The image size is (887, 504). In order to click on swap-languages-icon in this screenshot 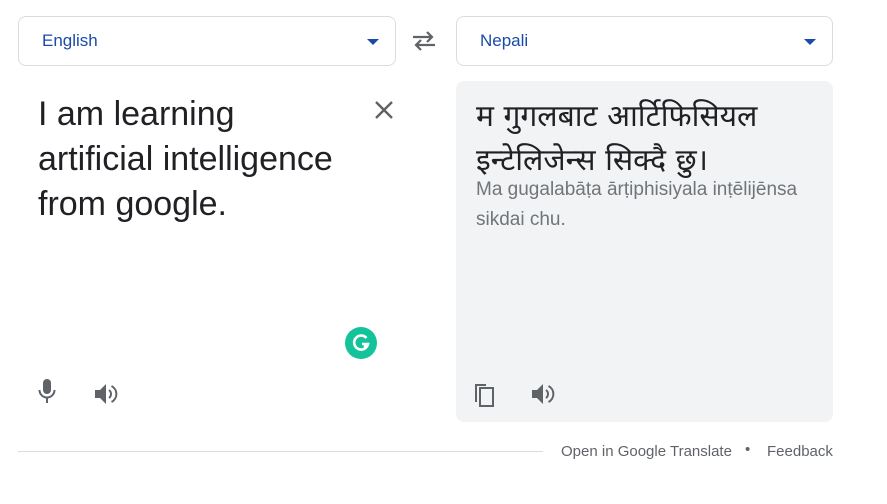, I will do `click(424, 41)`.